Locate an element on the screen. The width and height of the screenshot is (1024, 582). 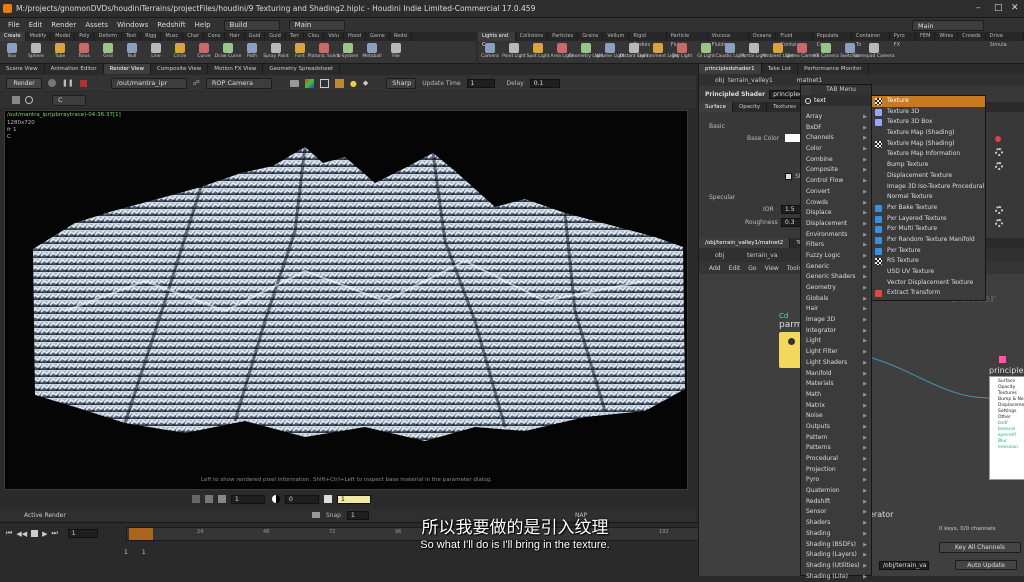
shelf-tool-volume-light: Volume Light is located at coordinates (610, 51).